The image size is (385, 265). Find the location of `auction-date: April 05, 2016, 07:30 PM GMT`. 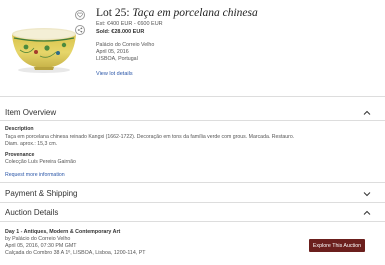

auction-date: April 05, 2016, 07:30 PM GMT is located at coordinates (41, 245).